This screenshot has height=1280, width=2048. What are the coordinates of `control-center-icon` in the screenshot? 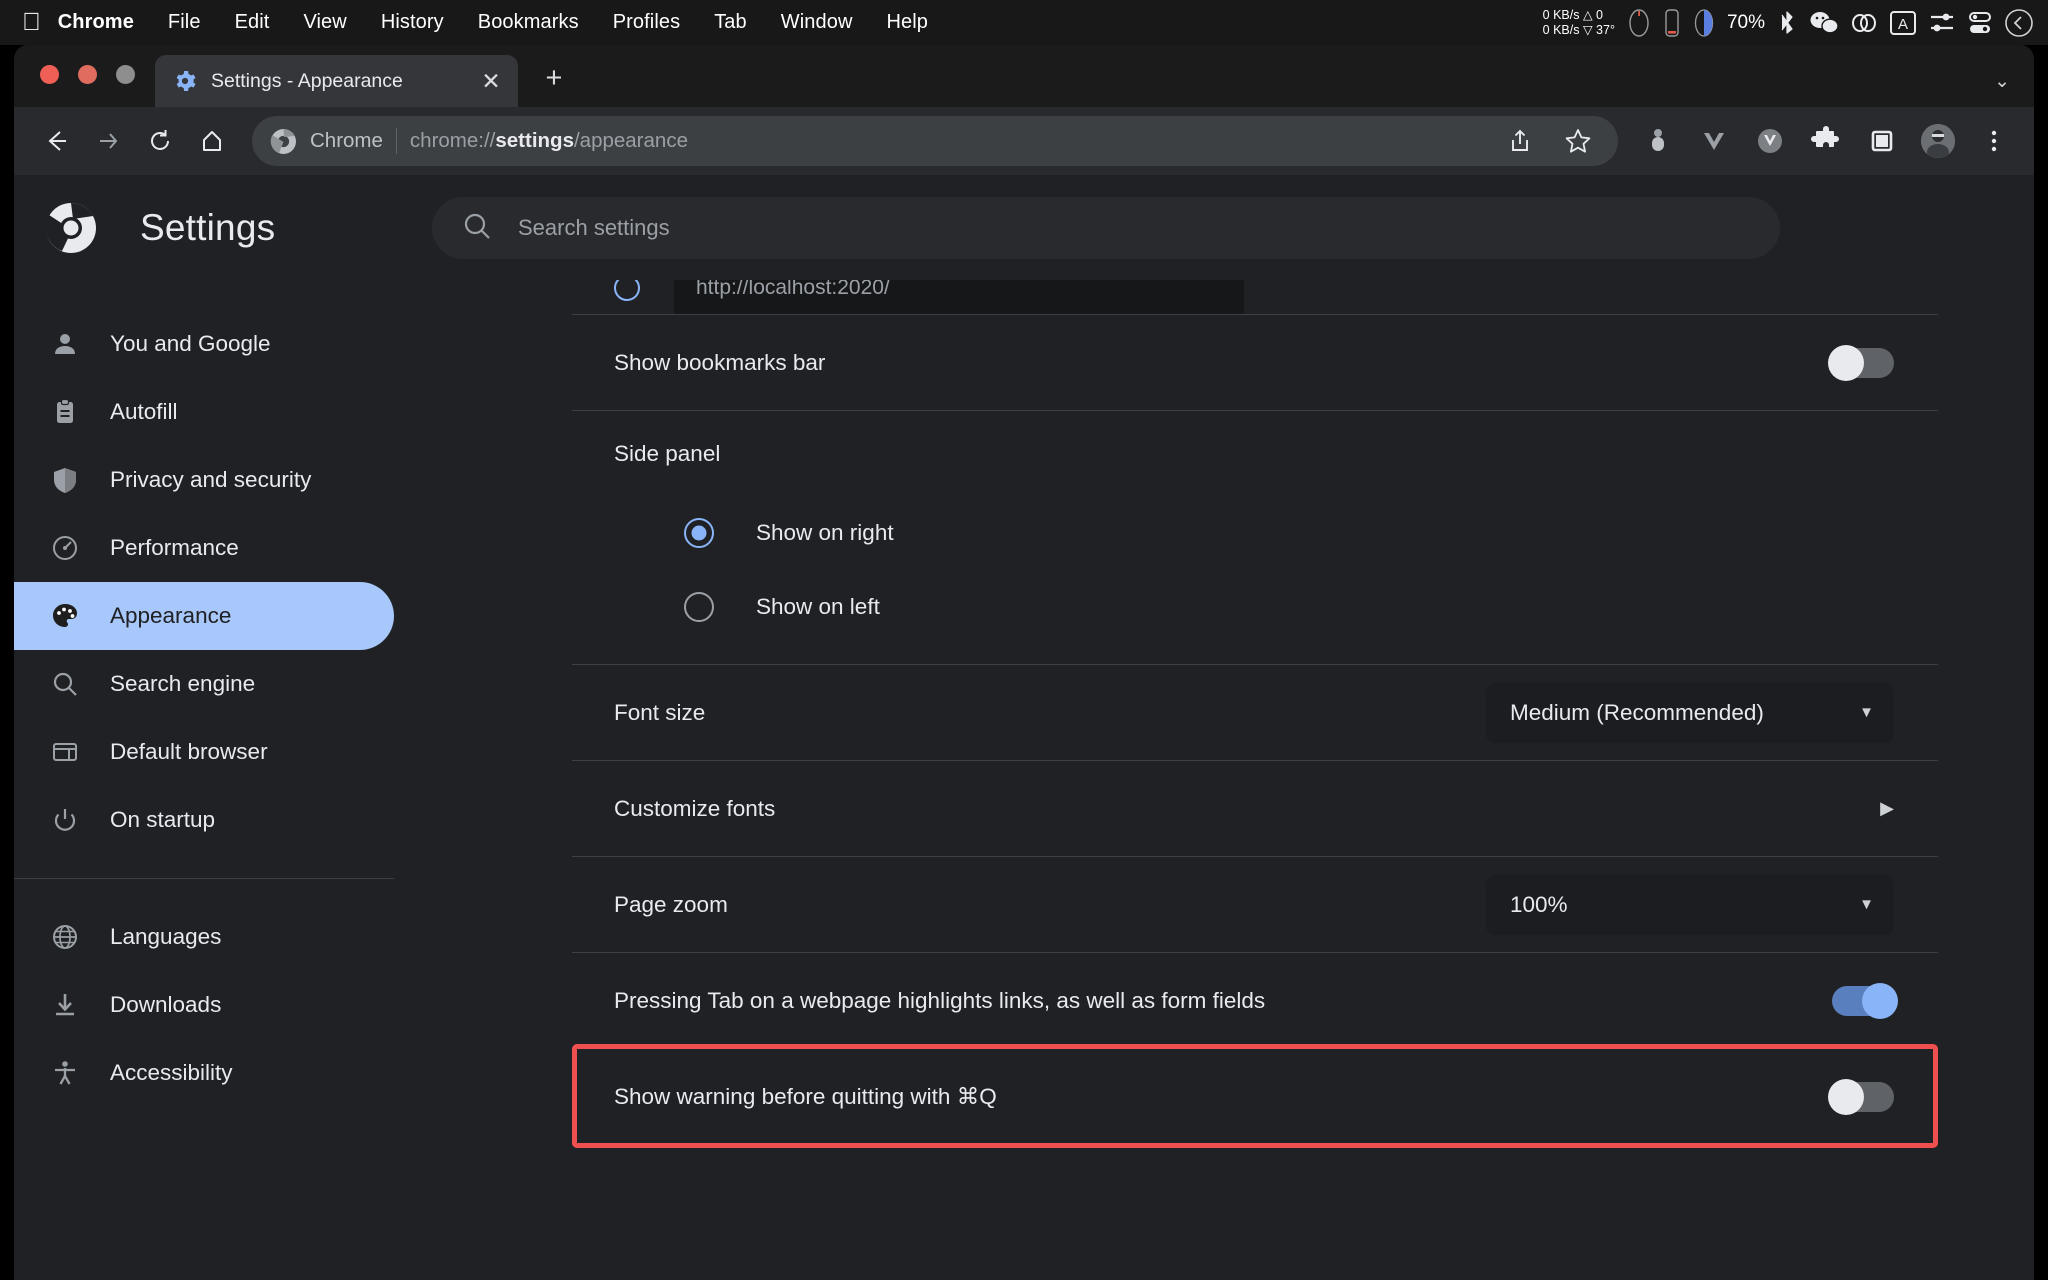 It's located at (1942, 23).